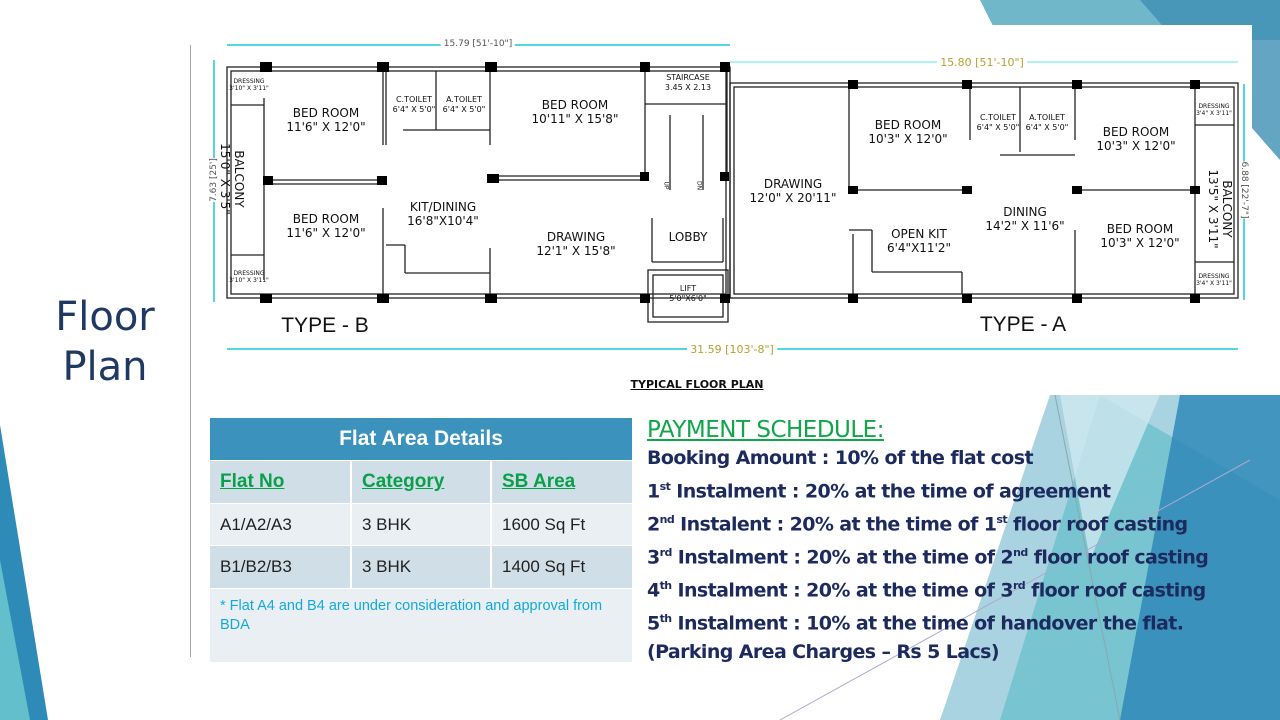 The image size is (1280, 720). What do you see at coordinates (653, 491) in the screenshot?
I see `payment-text: 1` at bounding box center [653, 491].